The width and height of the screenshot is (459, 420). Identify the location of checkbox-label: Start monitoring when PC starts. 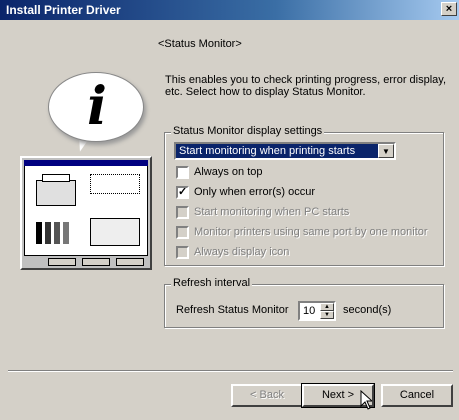
(272, 212).